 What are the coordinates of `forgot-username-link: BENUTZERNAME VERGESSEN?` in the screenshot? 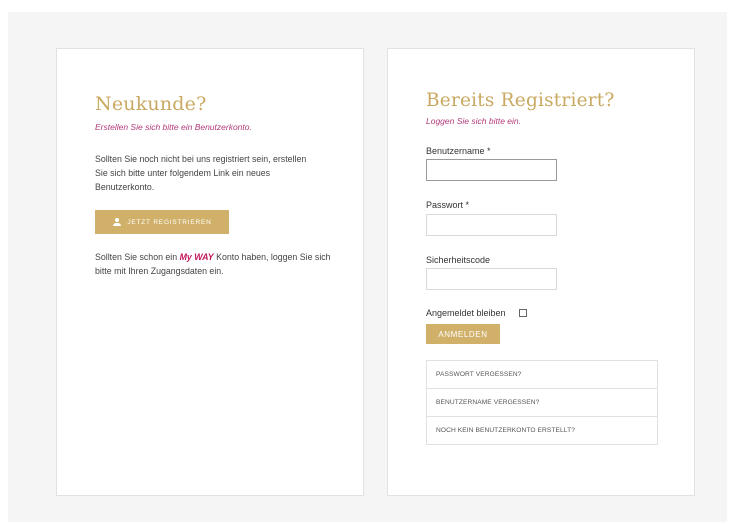 It's located at (542, 403).